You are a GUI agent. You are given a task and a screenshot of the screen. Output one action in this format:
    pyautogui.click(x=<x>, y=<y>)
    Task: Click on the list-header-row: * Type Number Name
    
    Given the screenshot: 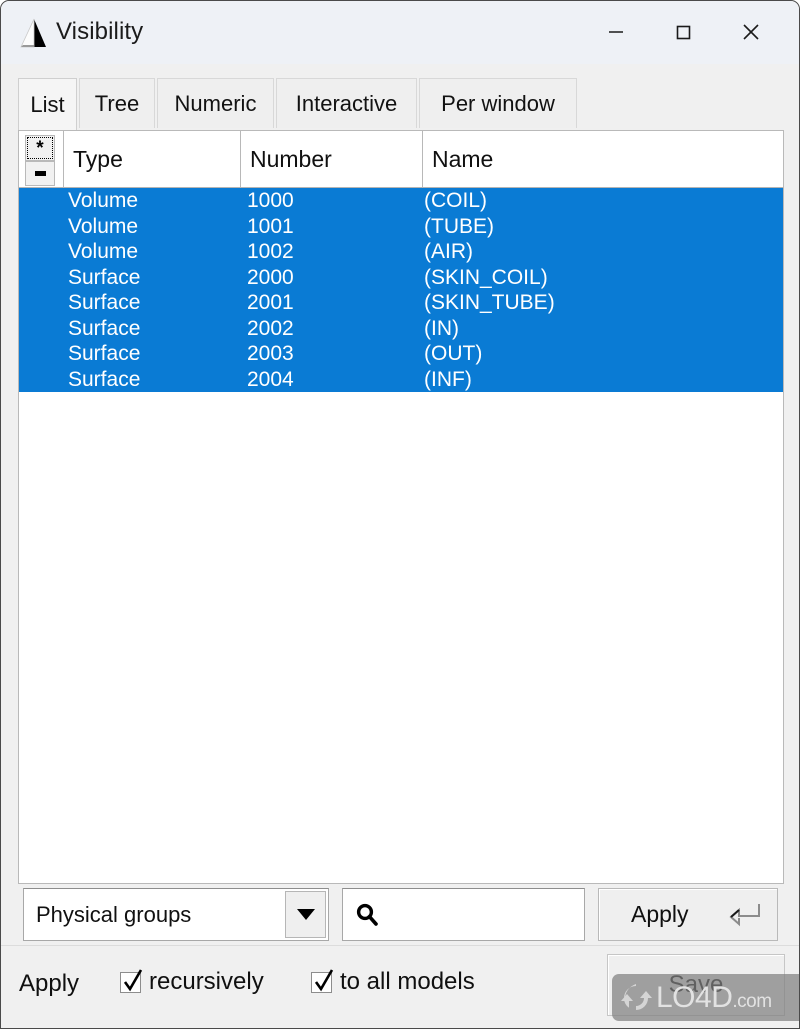 What is the action you would take?
    pyautogui.click(x=401, y=159)
    